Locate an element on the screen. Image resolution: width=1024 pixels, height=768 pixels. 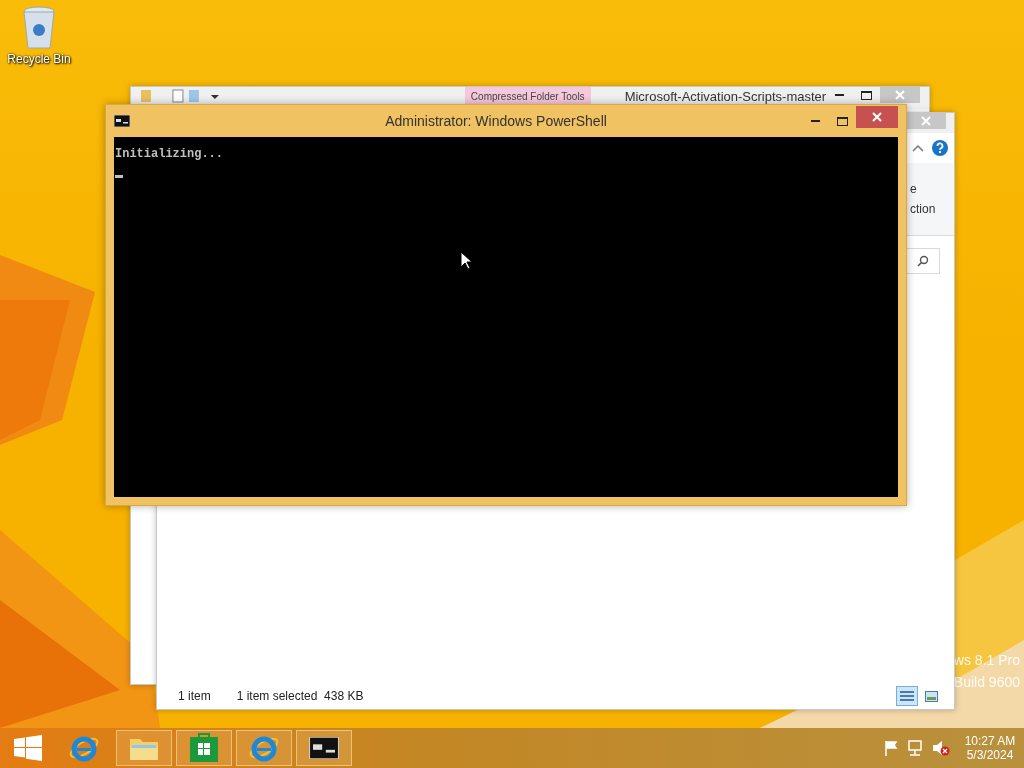
clock-time: 10:27 AM is located at coordinates (990, 741).